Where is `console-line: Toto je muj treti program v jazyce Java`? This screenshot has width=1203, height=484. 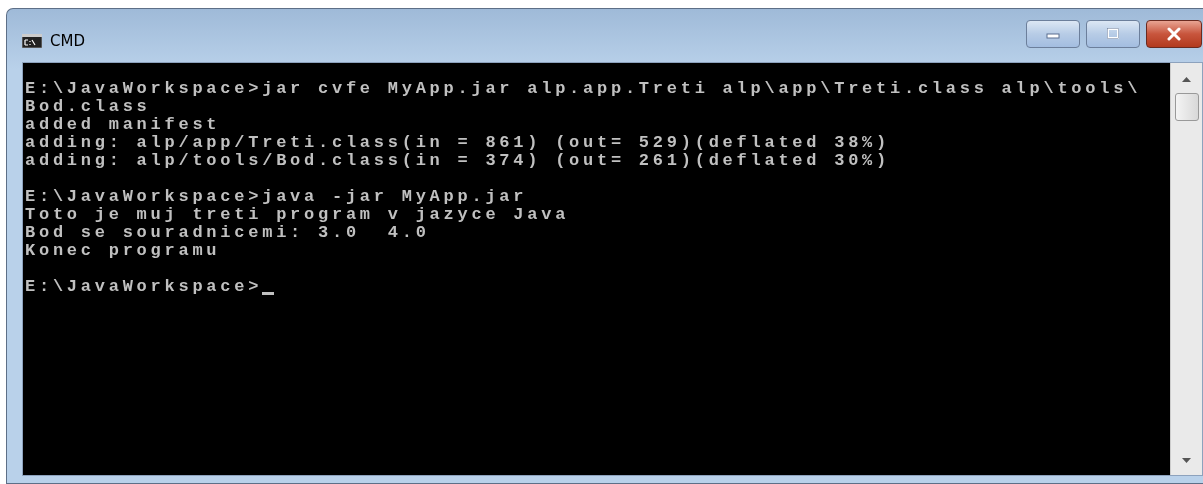 console-line: Toto je muj treti program v jazyce Java is located at coordinates (297, 215).